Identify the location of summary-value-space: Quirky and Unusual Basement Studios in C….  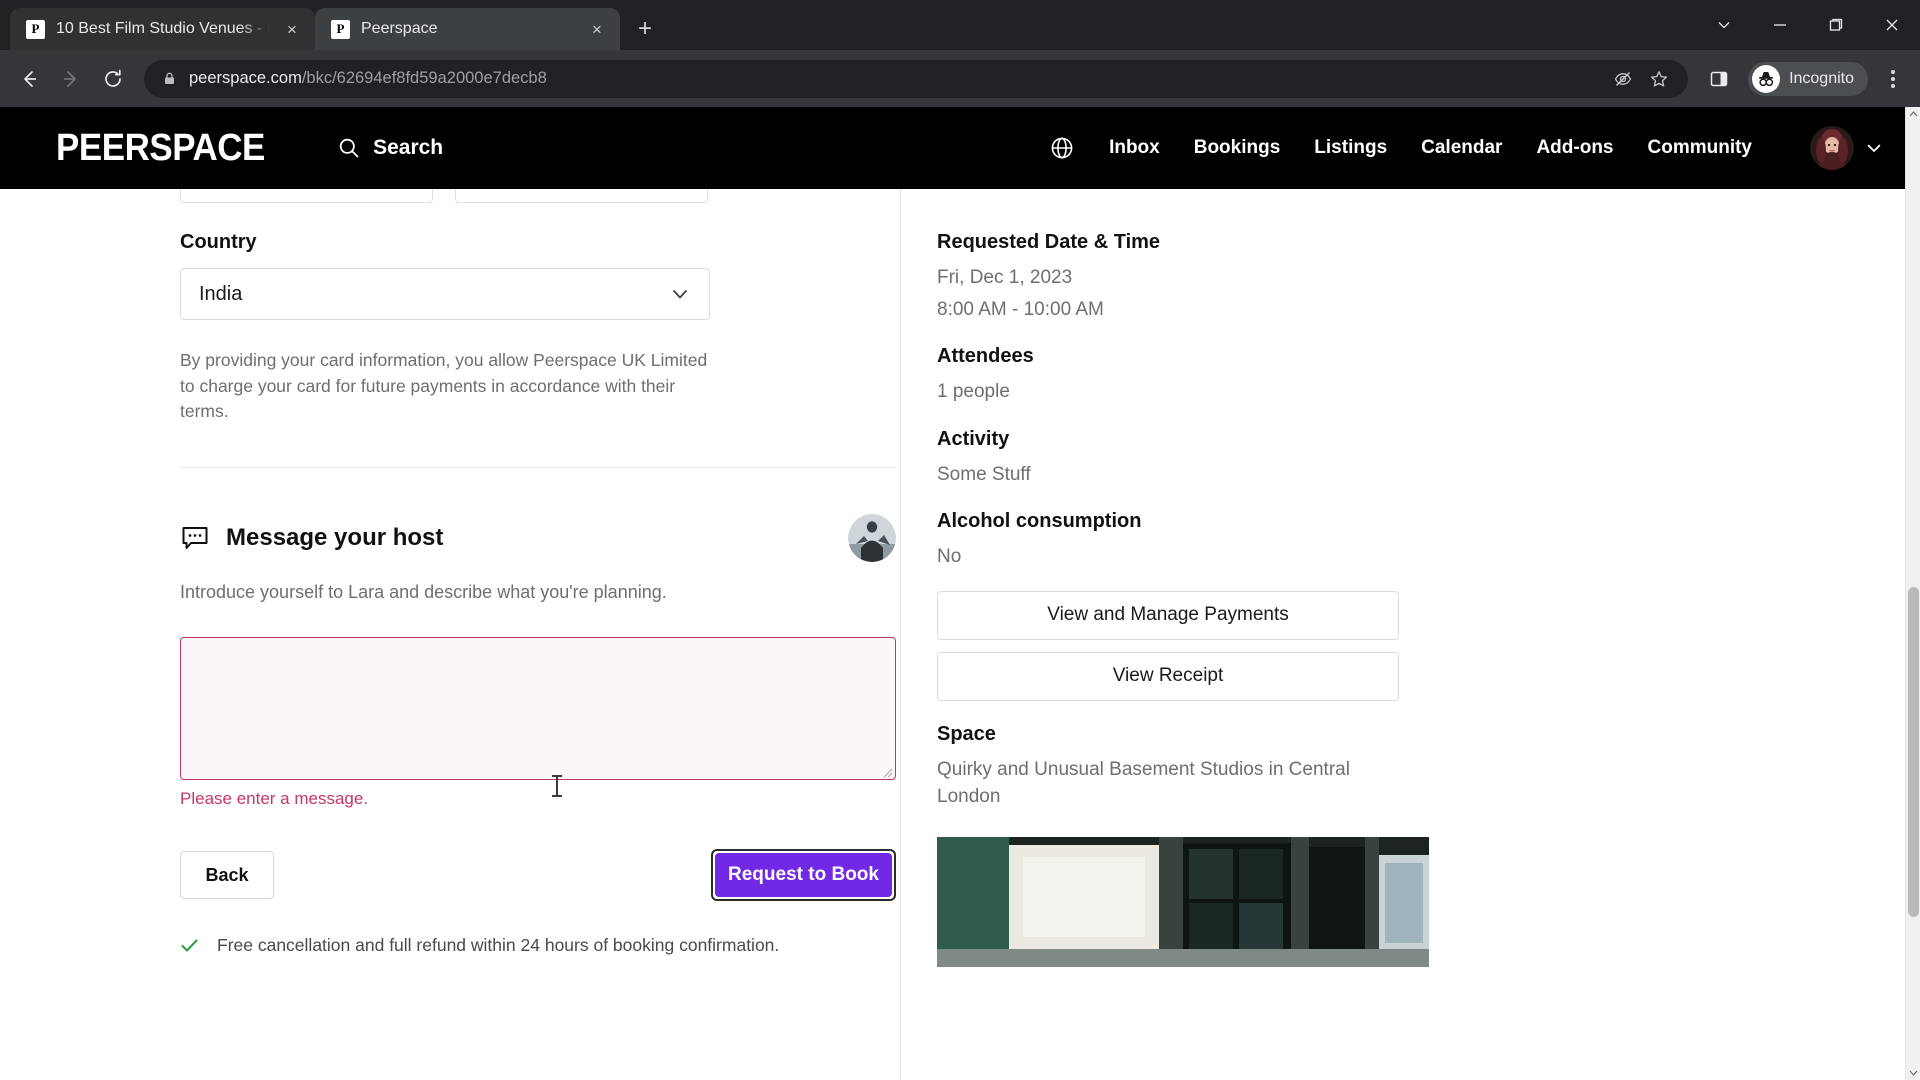
(1143, 783).